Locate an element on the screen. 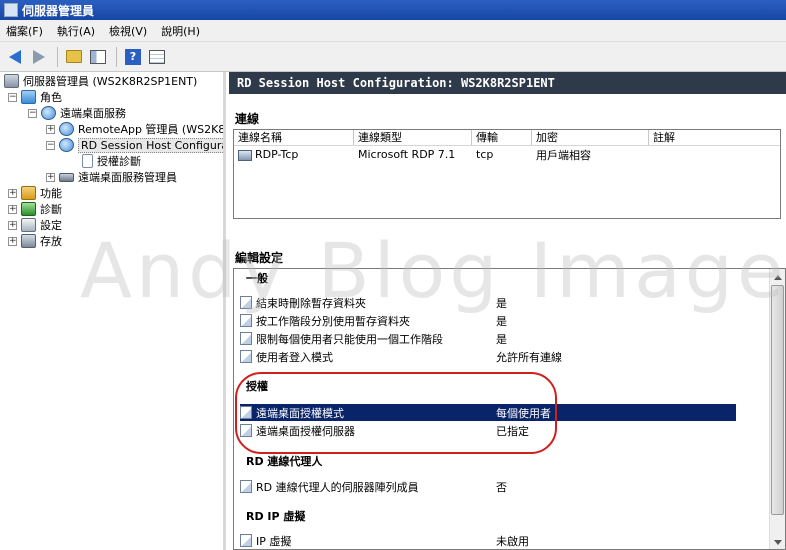  scroll-up-arrow-icon is located at coordinates (777, 277).